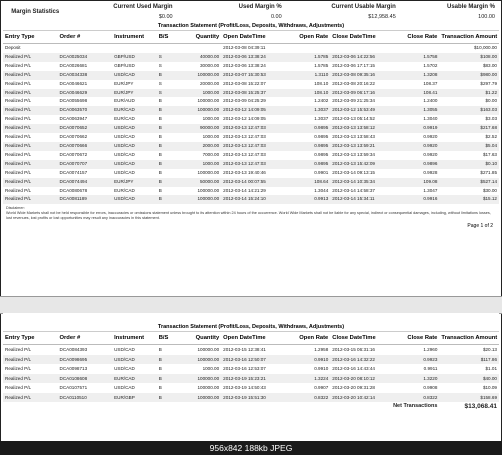  What do you see at coordinates (469, 164) in the screenshot?
I see `table-cell: $0.10` at bounding box center [469, 164].